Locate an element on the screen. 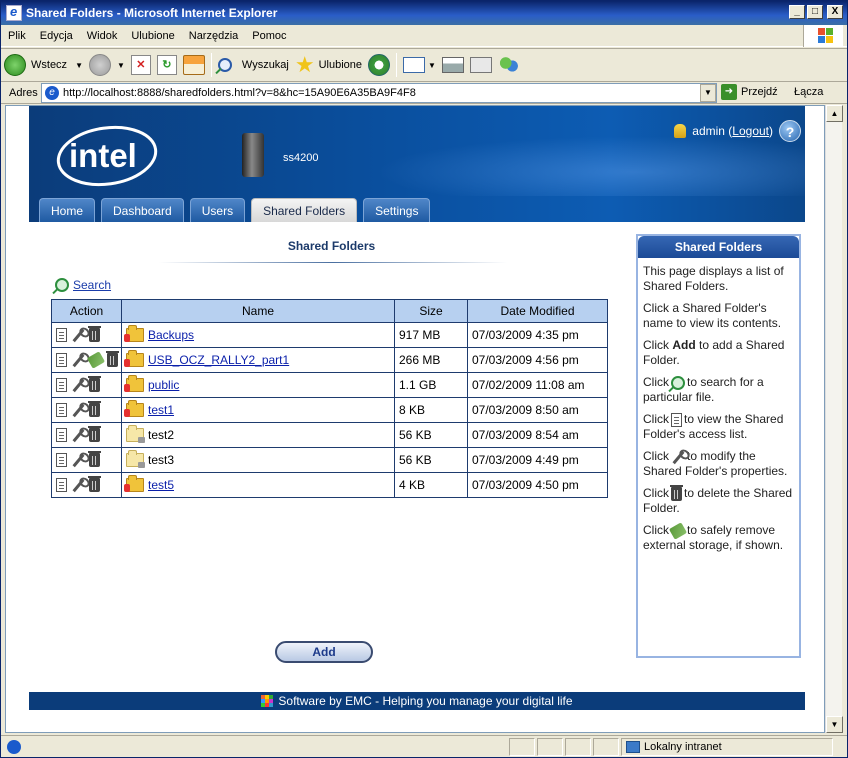 The height and width of the screenshot is (758, 848). help-icon: ? is located at coordinates (790, 131).